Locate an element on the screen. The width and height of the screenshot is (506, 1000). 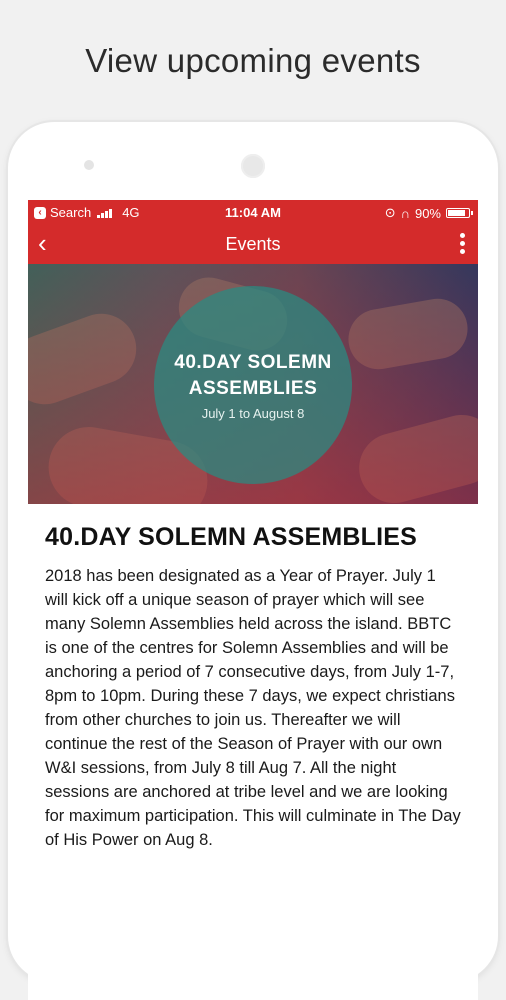
headphones-icon: ∩ is located at coordinates (405, 213).